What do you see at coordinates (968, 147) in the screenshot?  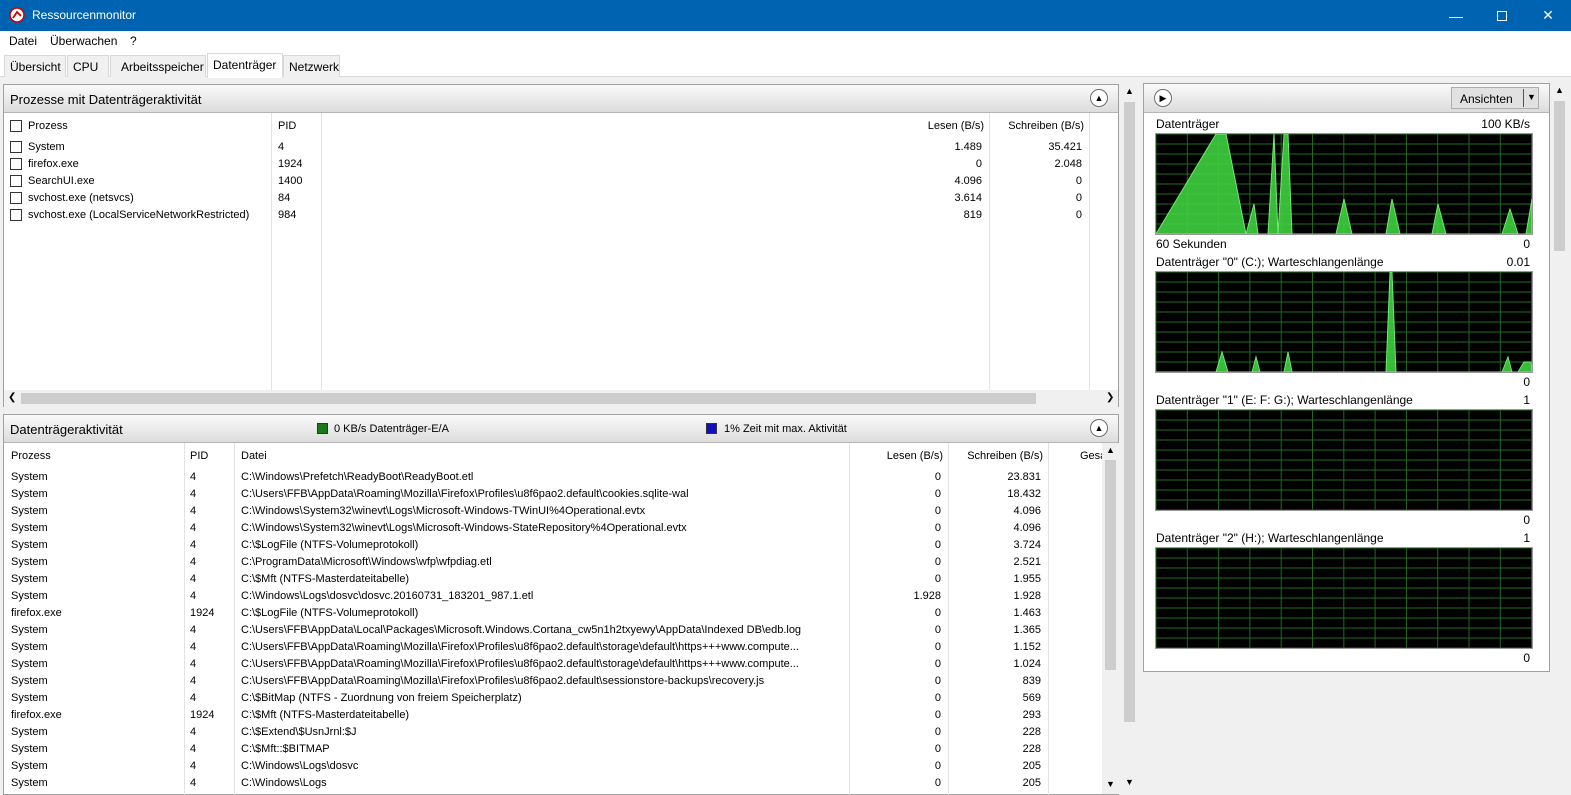 I see `process-read: 1.489` at bounding box center [968, 147].